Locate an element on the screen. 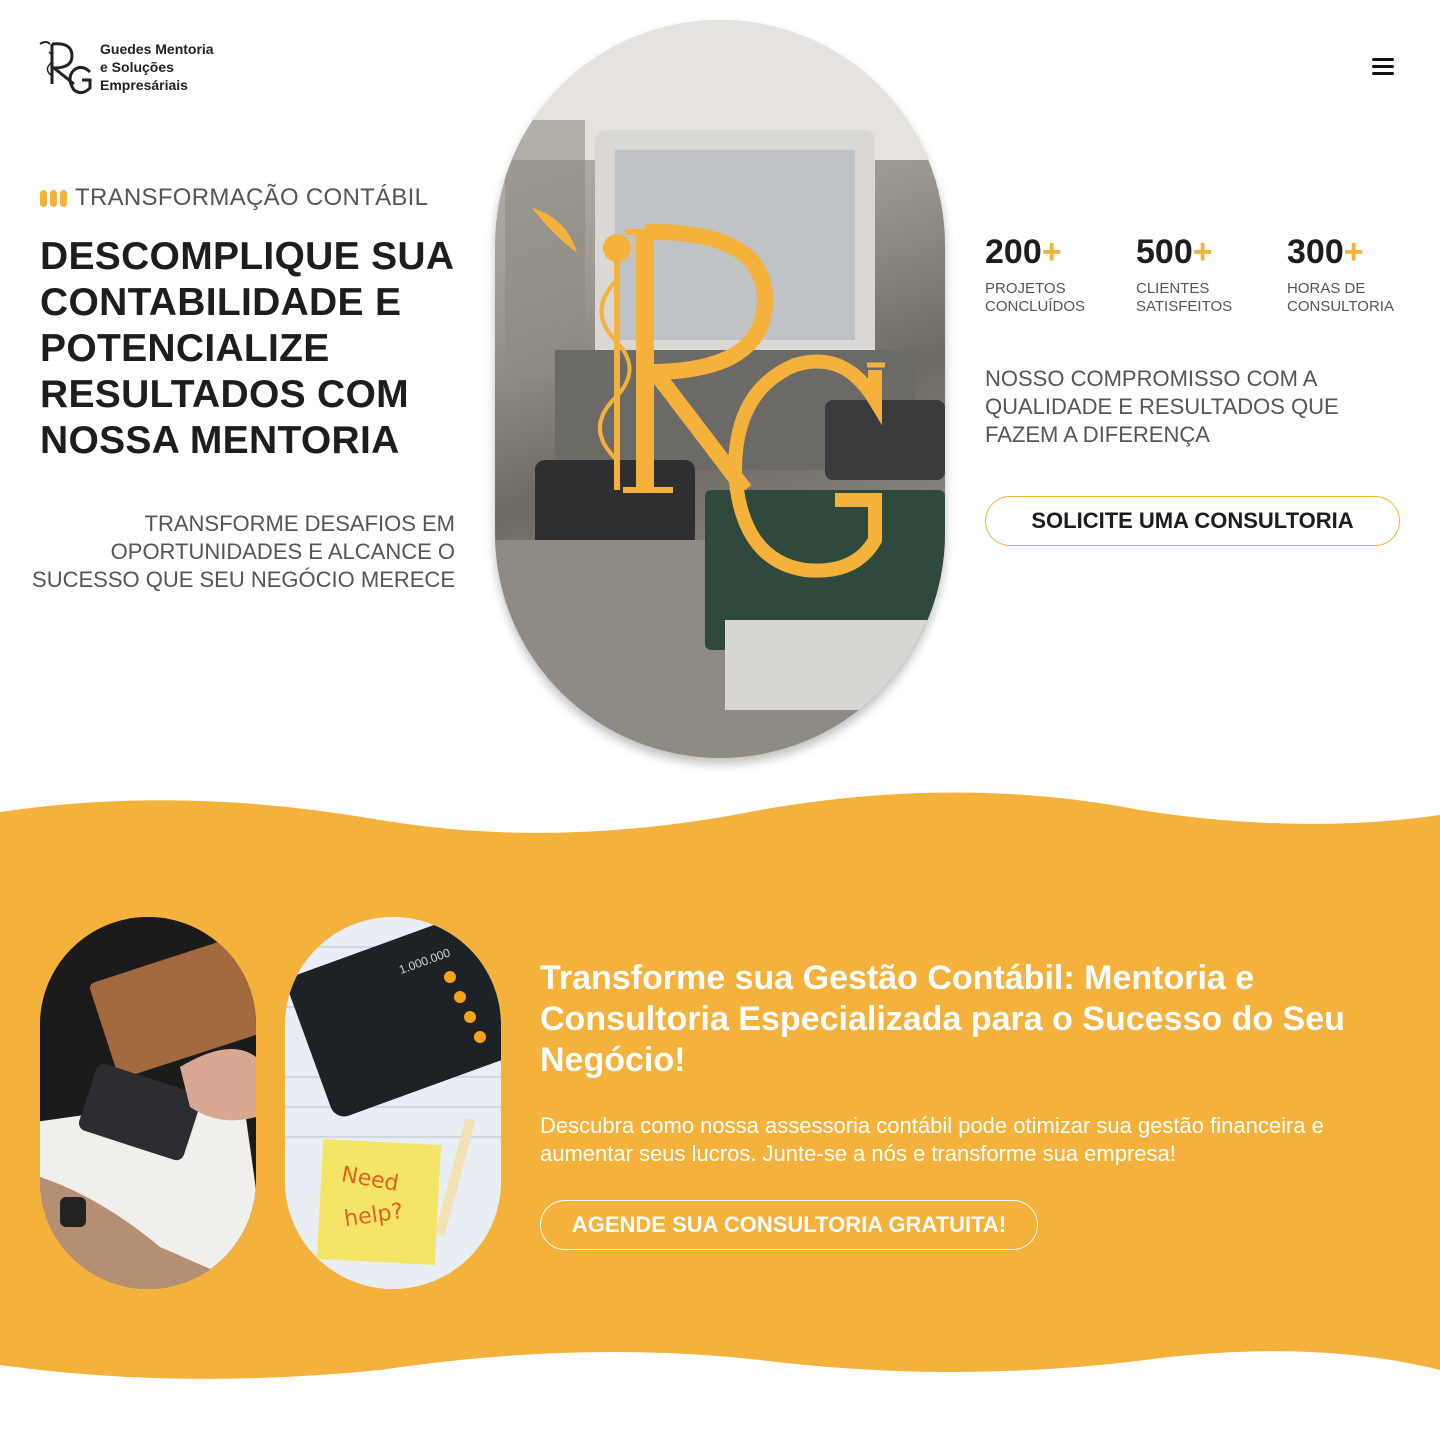 Image resolution: width=1440 pixels, height=1440 pixels. need-help-note-image: 1.000.000 Need help? is located at coordinates (393, 1103).